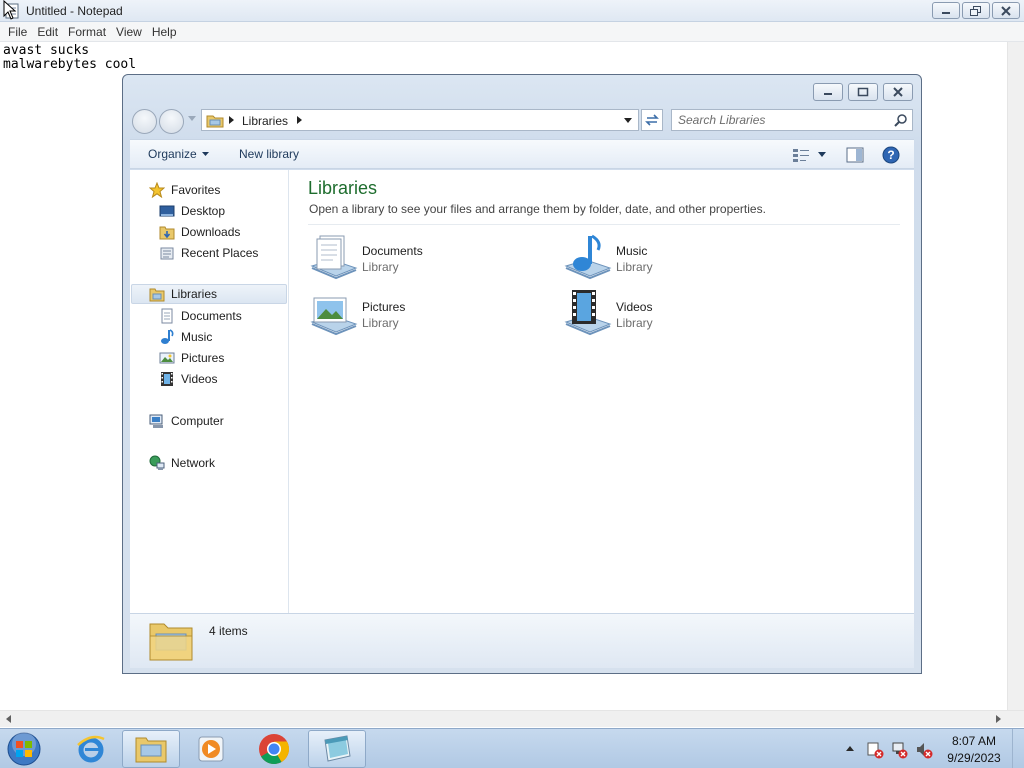  I want to click on navigation-bar: Libraries, so click(522, 122).